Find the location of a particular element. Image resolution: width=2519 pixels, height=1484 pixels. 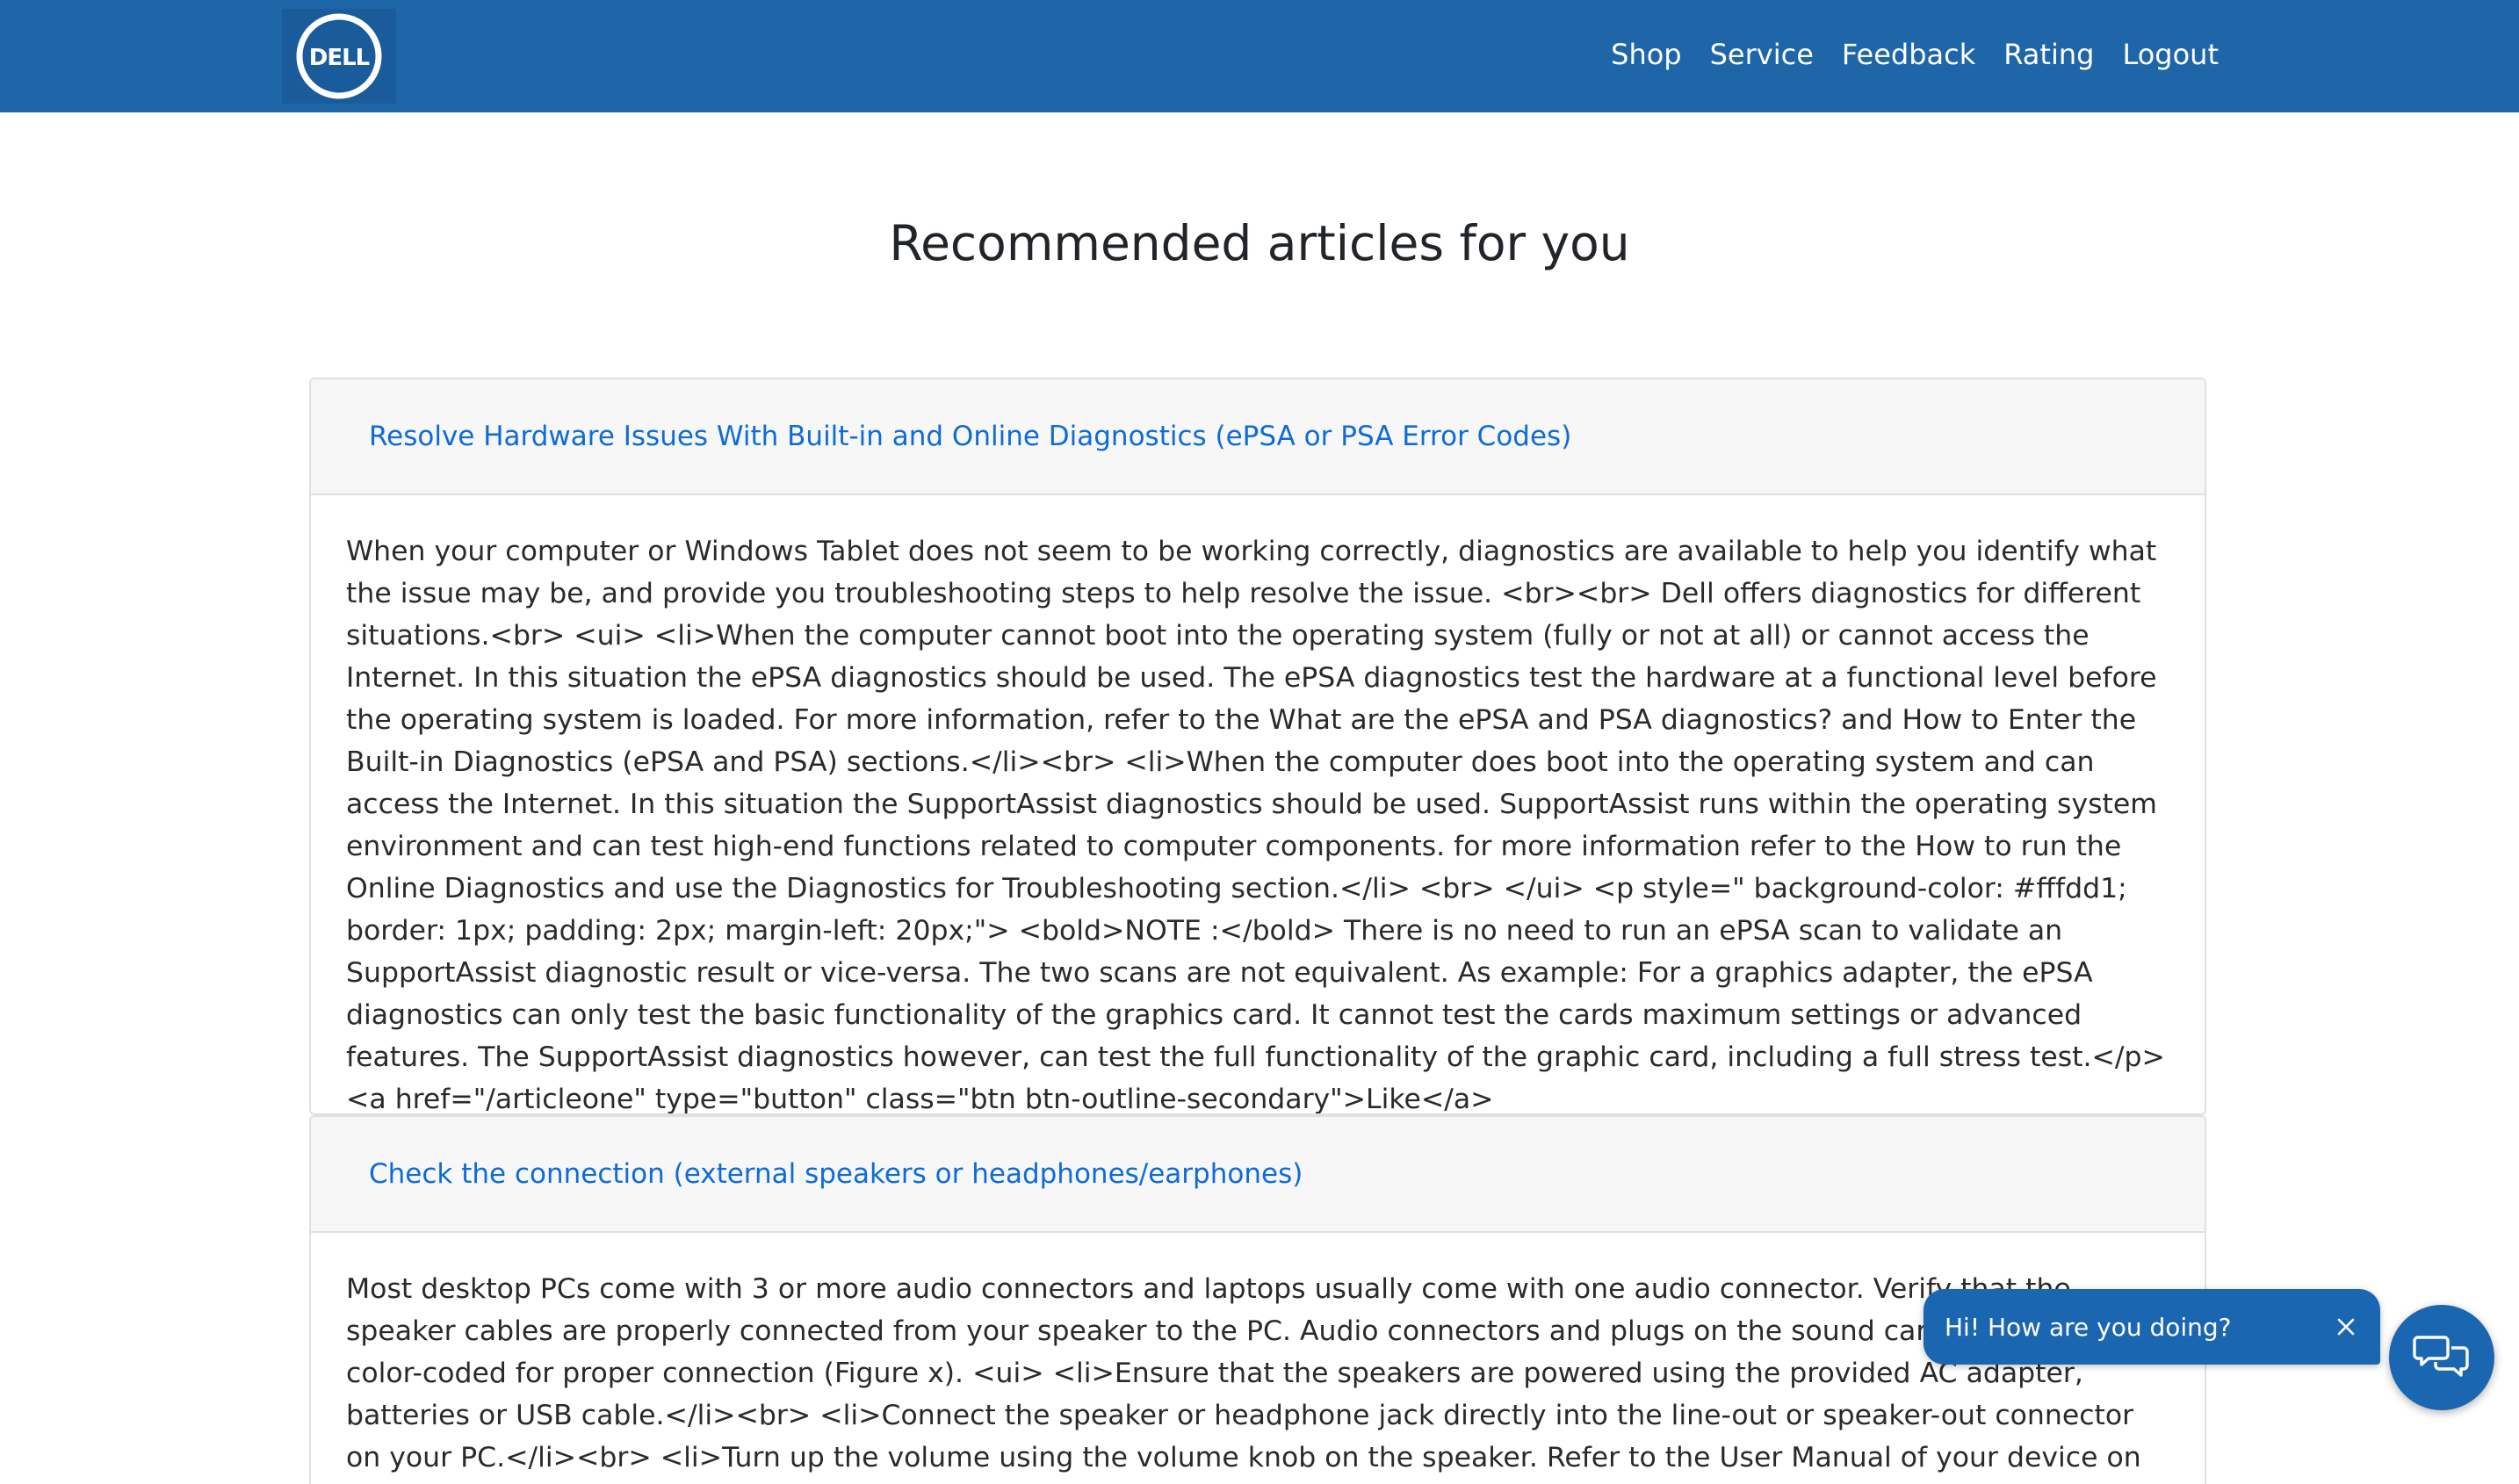

dell-logo: DELL is located at coordinates (339, 56).